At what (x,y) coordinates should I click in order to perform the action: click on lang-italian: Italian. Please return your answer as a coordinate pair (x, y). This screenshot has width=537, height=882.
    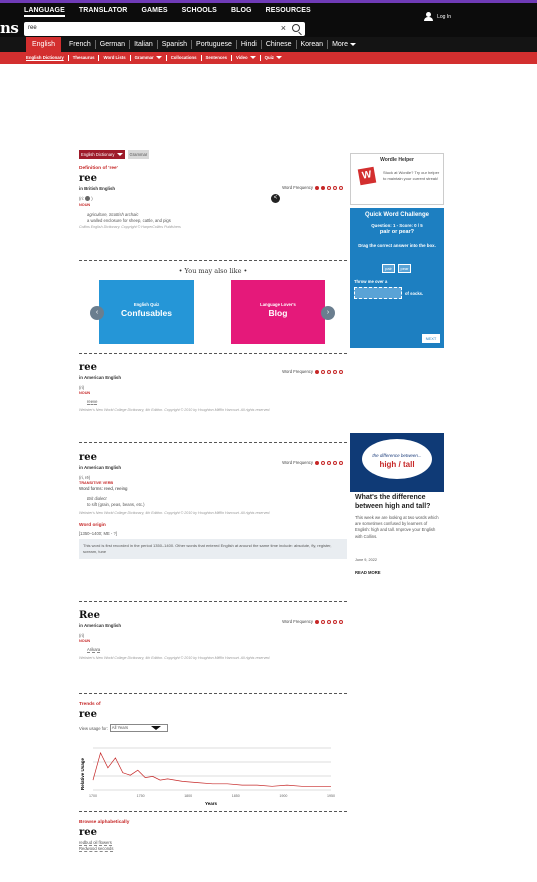
    Looking at the image, I should click on (144, 44).